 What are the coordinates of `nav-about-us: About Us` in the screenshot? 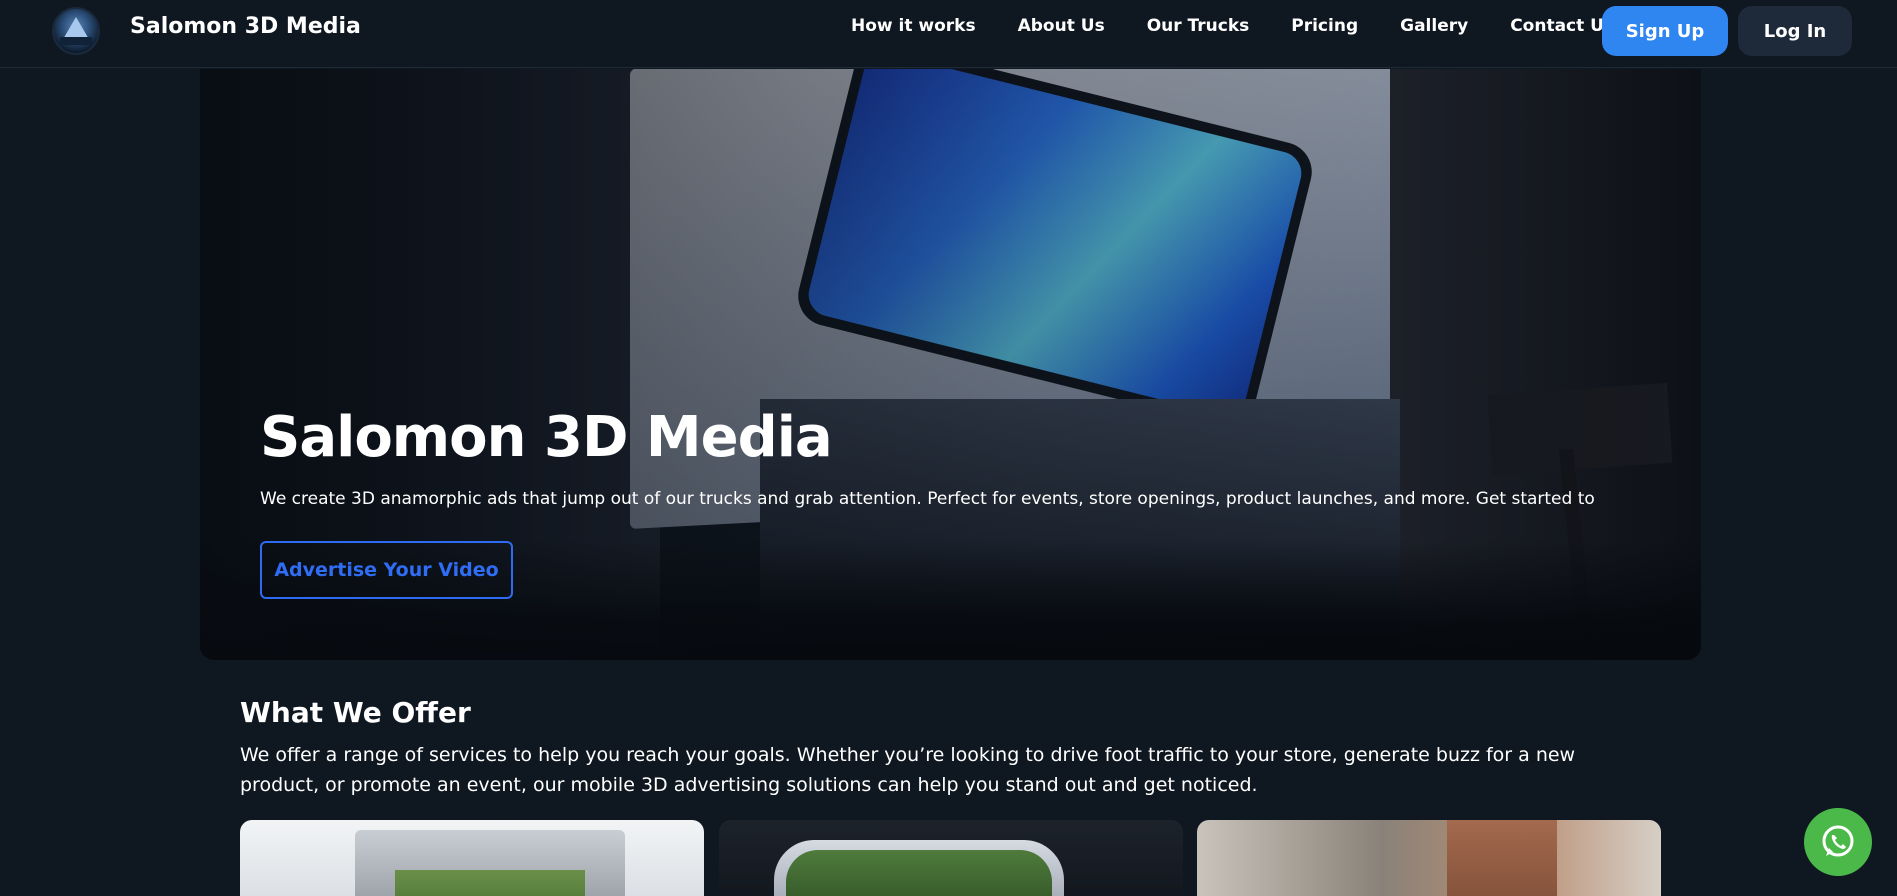 It's located at (1061, 26).